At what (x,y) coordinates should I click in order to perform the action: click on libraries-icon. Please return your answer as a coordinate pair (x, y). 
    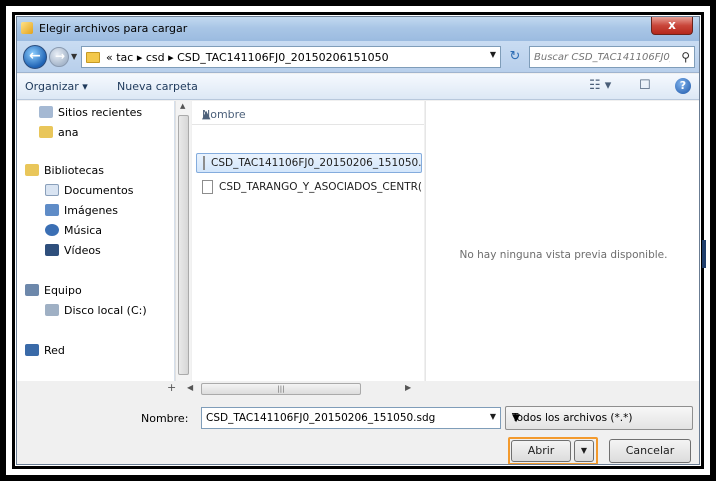
    Looking at the image, I should click on (32, 170).